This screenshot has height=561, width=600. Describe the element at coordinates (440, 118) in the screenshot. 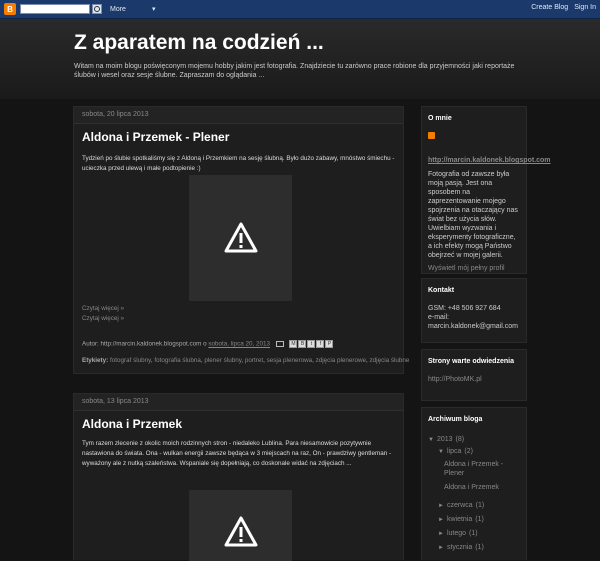

I see `widget-title: O mnie` at that location.